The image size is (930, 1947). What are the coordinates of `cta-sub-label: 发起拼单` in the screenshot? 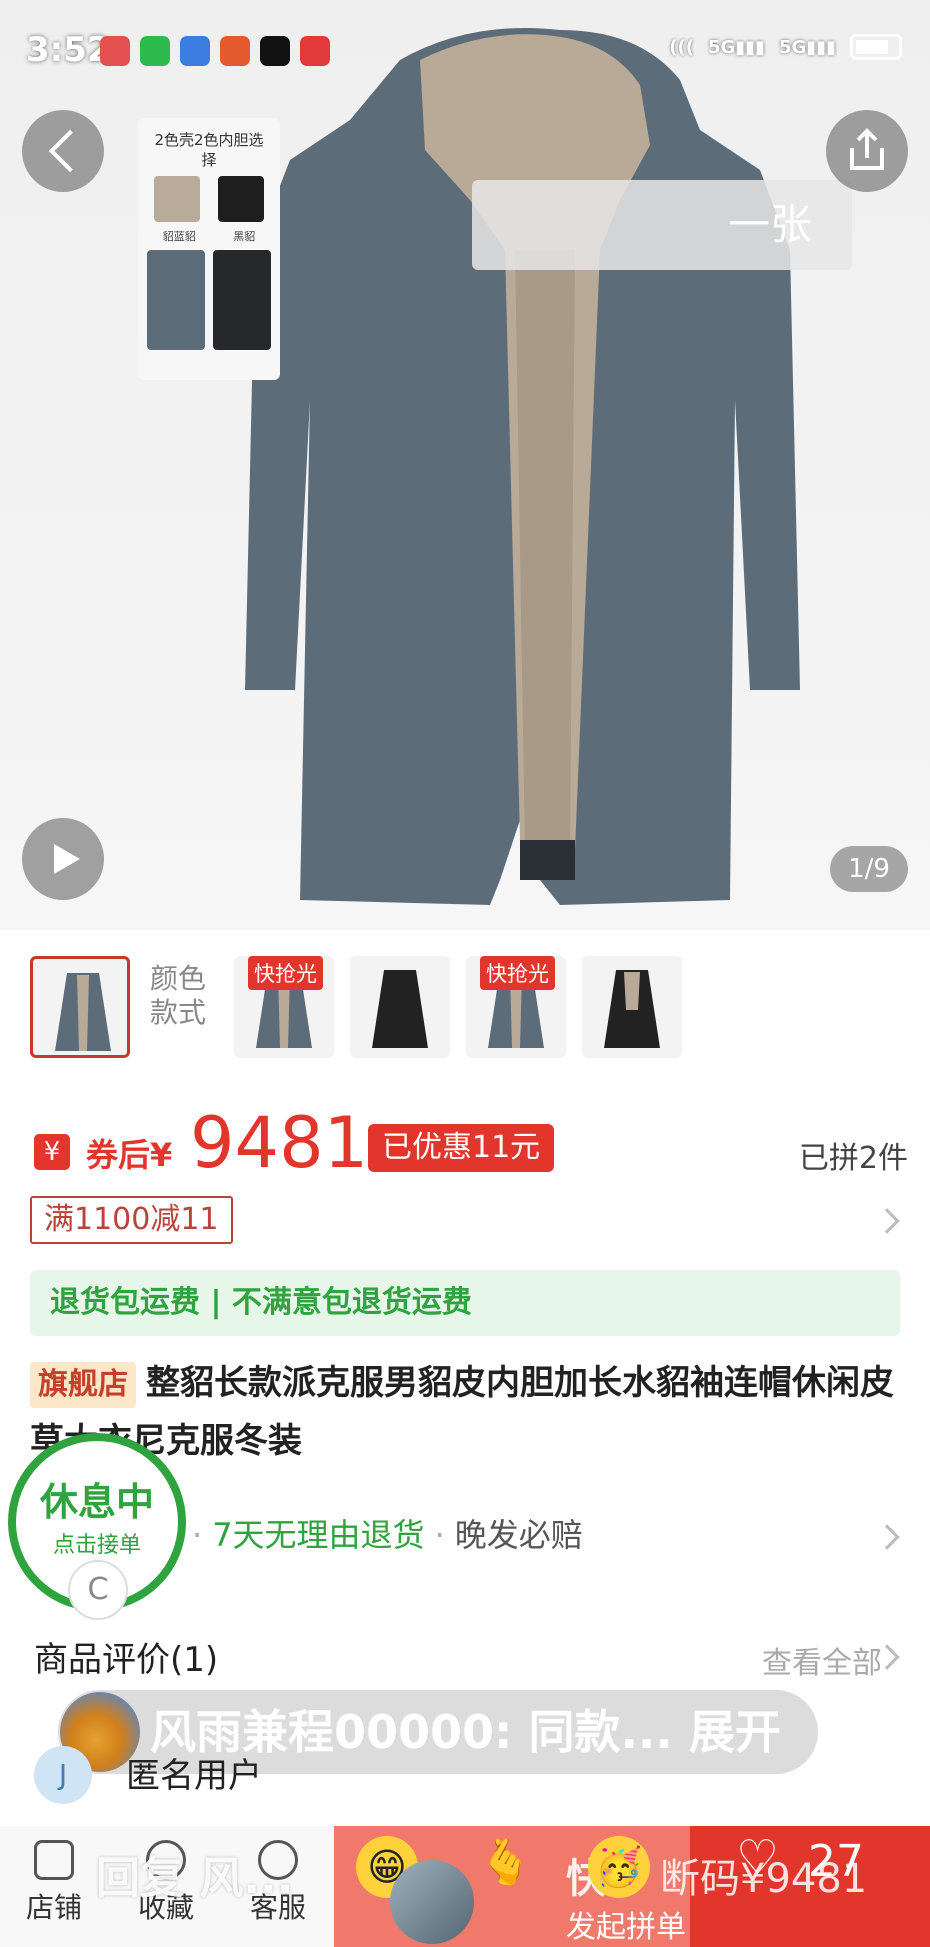 It's located at (626, 1927).